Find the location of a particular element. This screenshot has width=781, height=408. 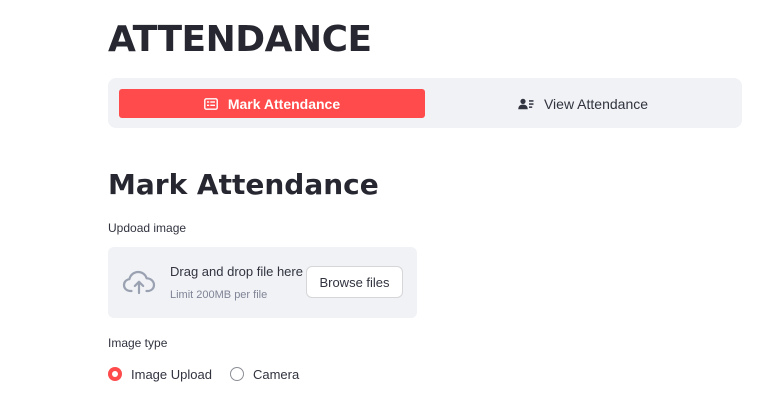

image-type-label: Image type is located at coordinates (138, 343).